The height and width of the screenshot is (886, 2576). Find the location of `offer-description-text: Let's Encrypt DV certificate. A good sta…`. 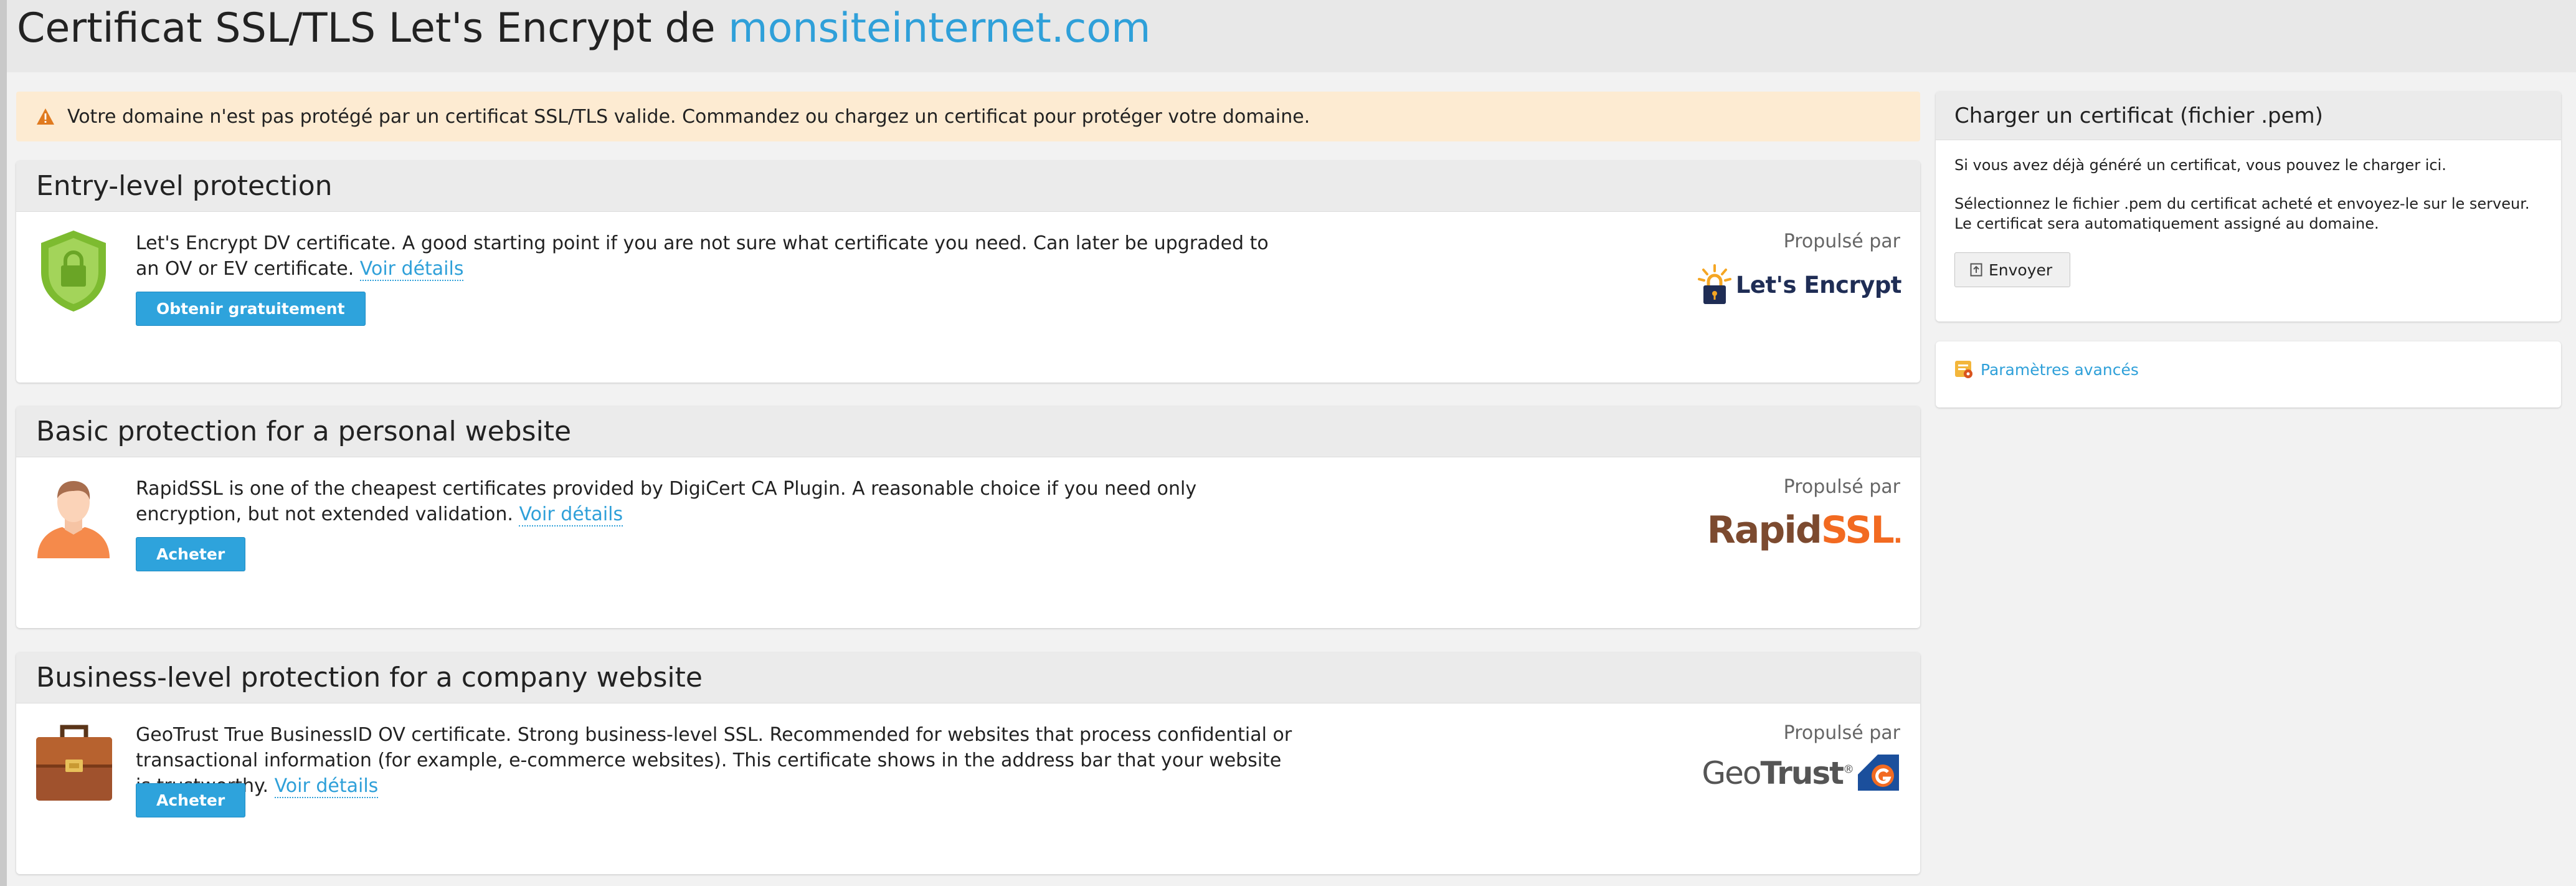

offer-description-text: Let's Encrypt DV certificate. A good sta… is located at coordinates (703, 256).